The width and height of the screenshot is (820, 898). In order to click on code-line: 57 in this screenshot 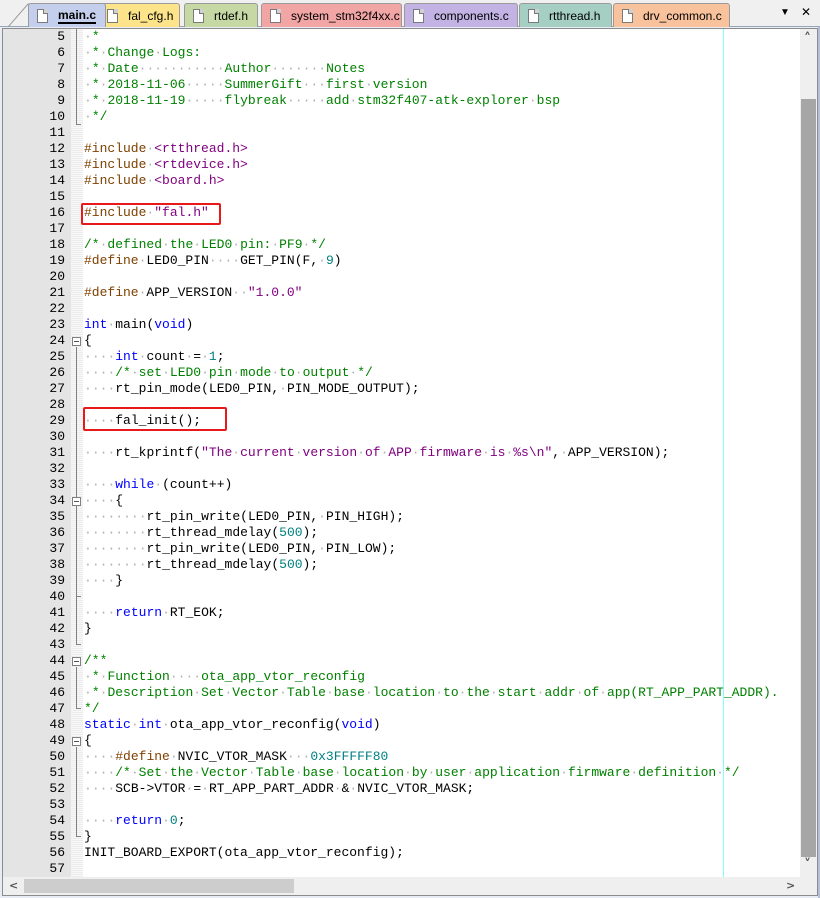, I will do `click(401, 869)`.